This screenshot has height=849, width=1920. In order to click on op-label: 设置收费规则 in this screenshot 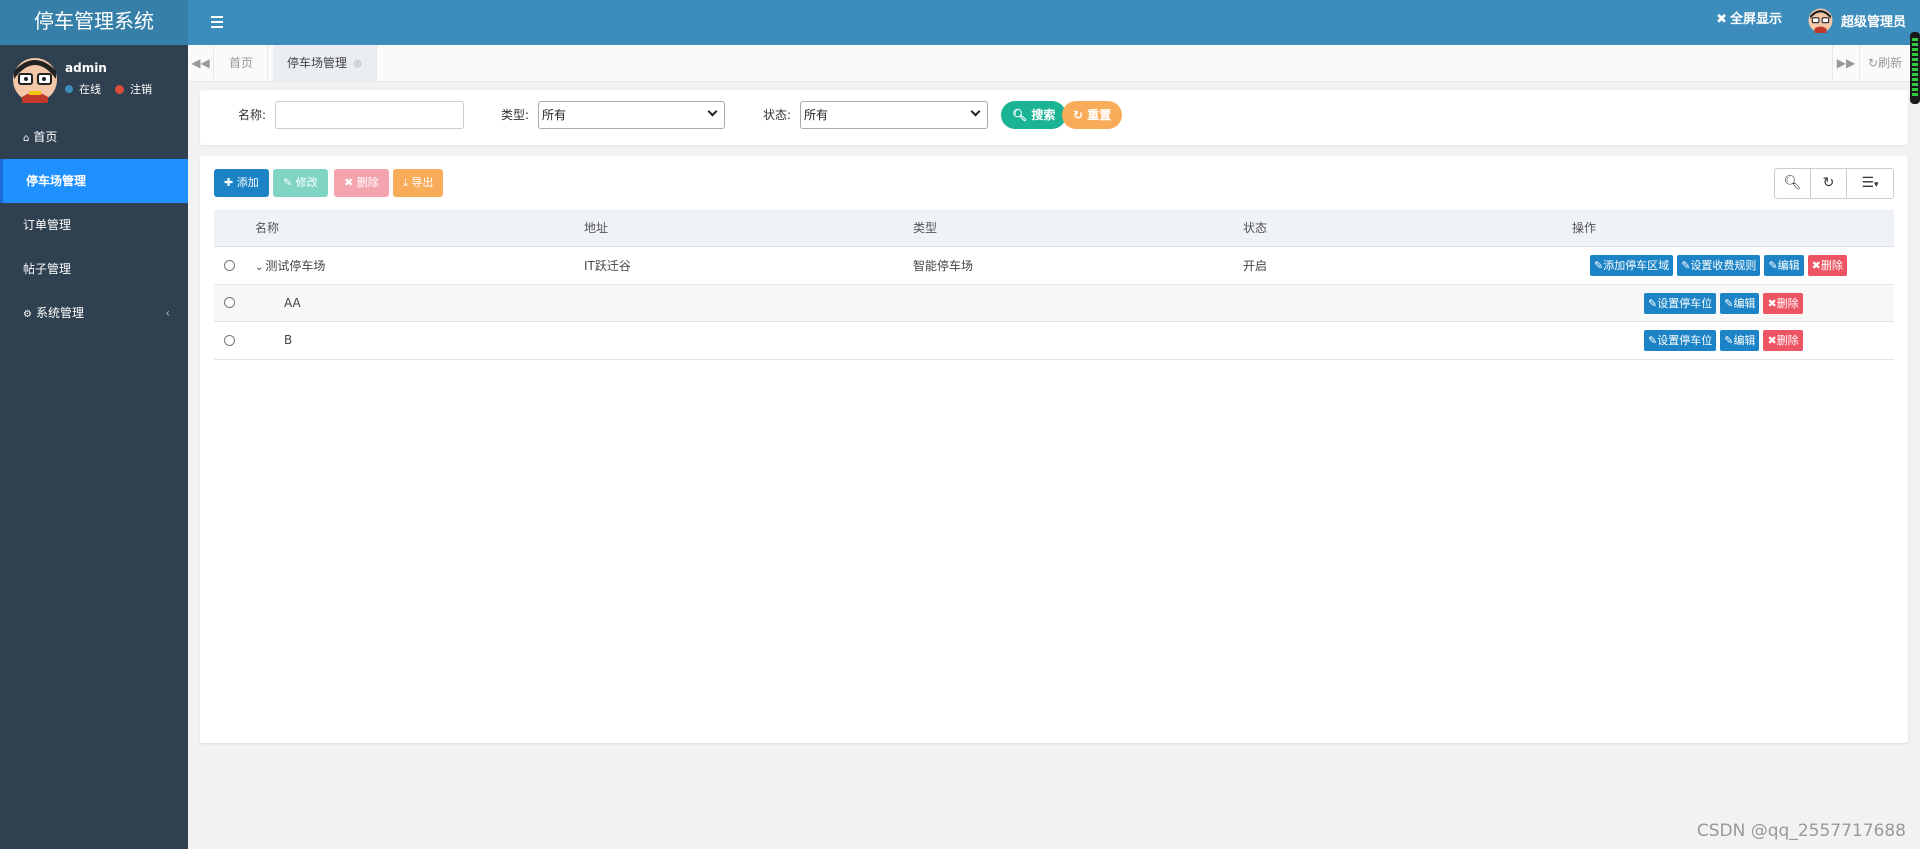, I will do `click(1723, 265)`.